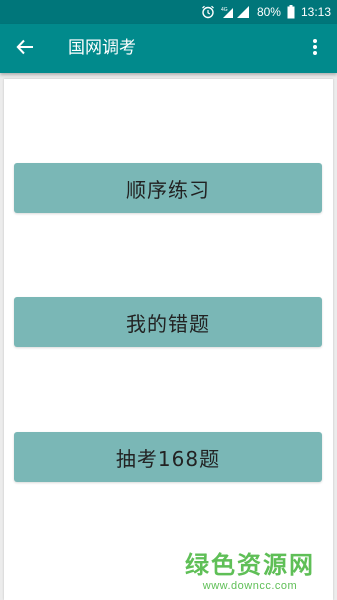  I want to click on page-title: 国网调考, so click(102, 48).